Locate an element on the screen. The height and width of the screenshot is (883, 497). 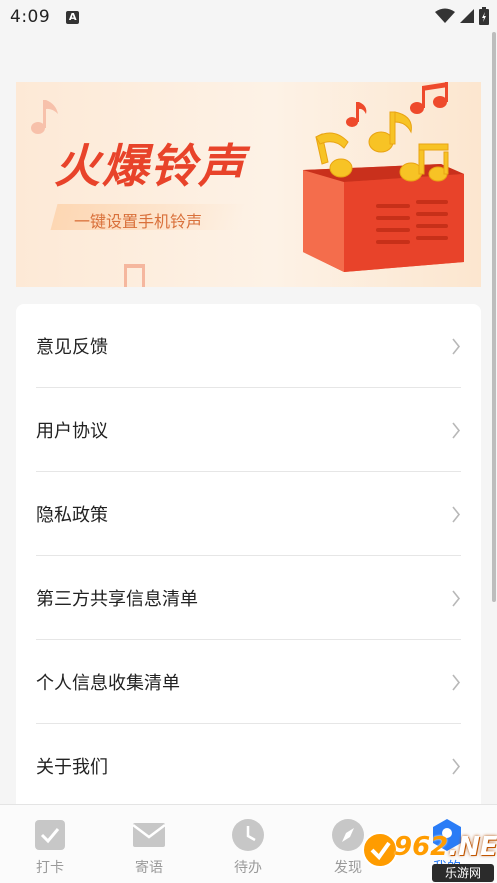
tab-checkin: 打卡 is located at coordinates (50, 844).